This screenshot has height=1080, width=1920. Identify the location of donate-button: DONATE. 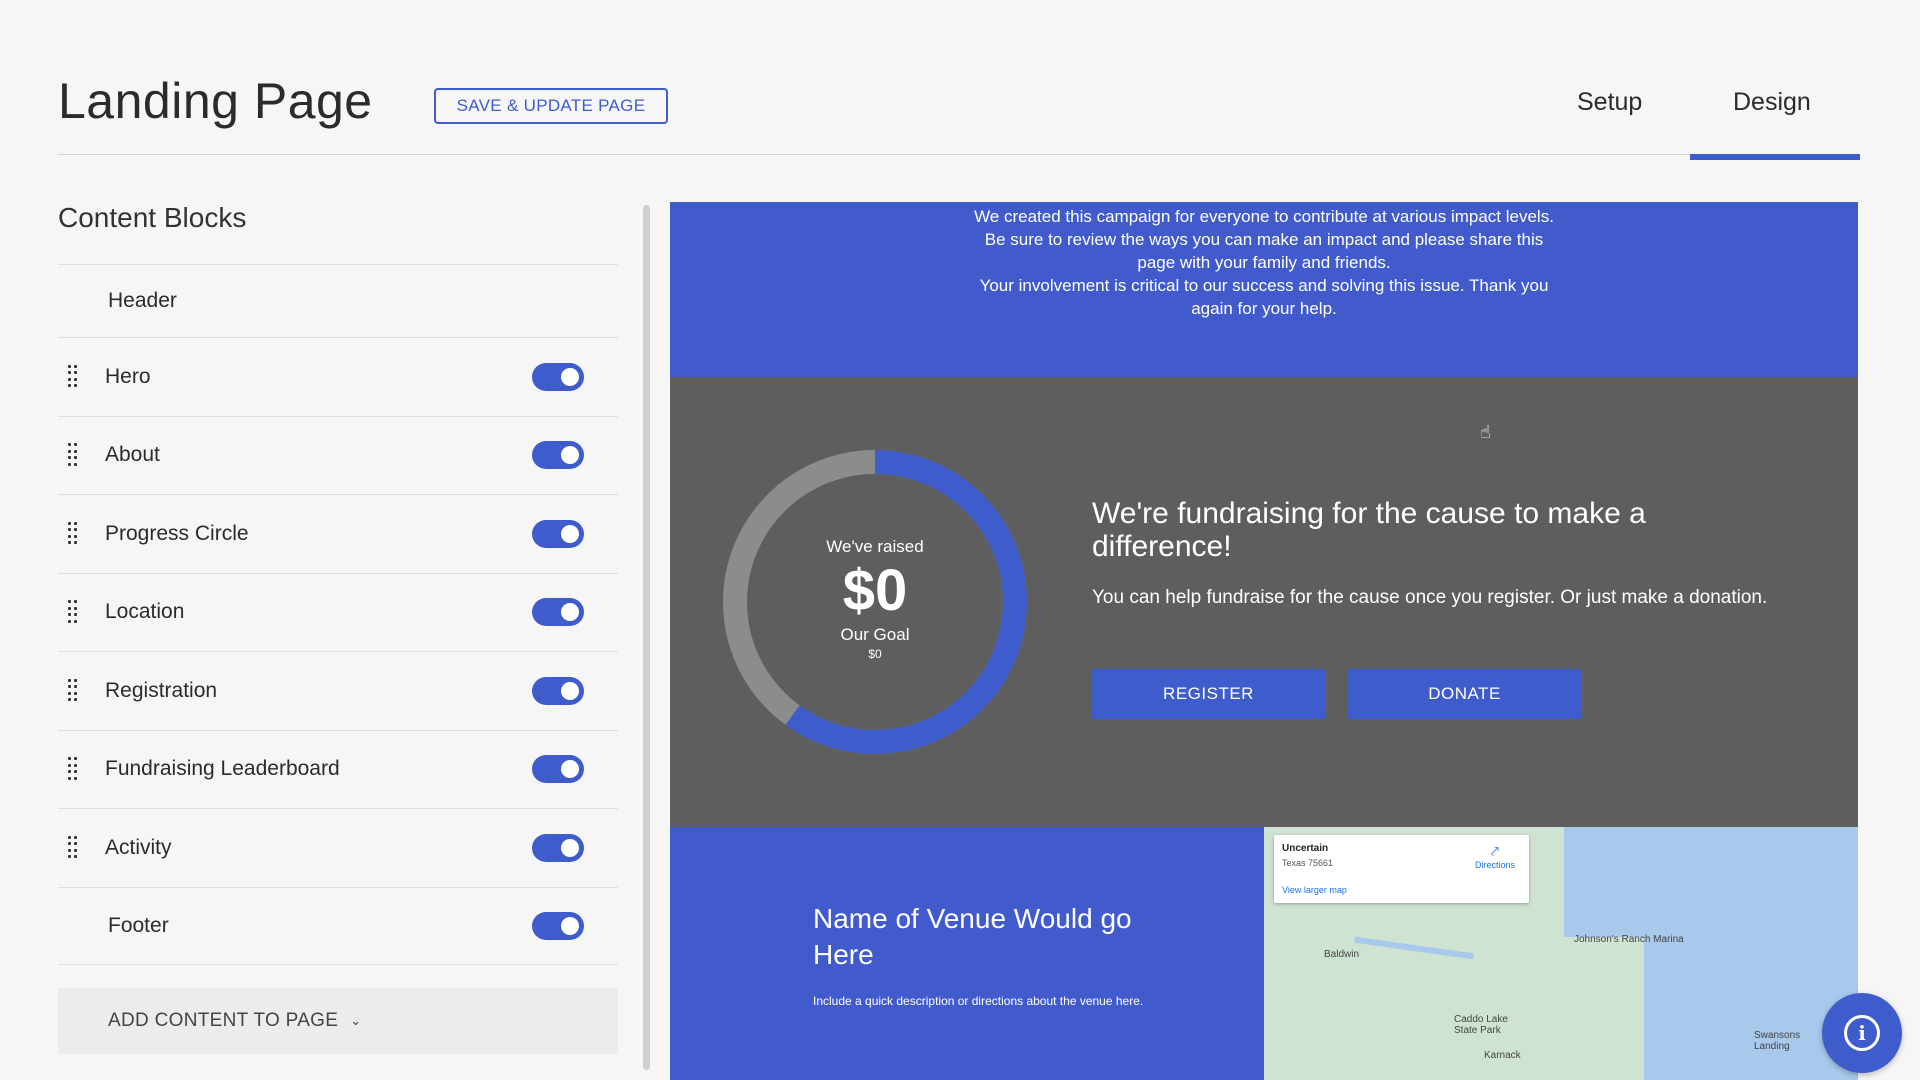
(1464, 694).